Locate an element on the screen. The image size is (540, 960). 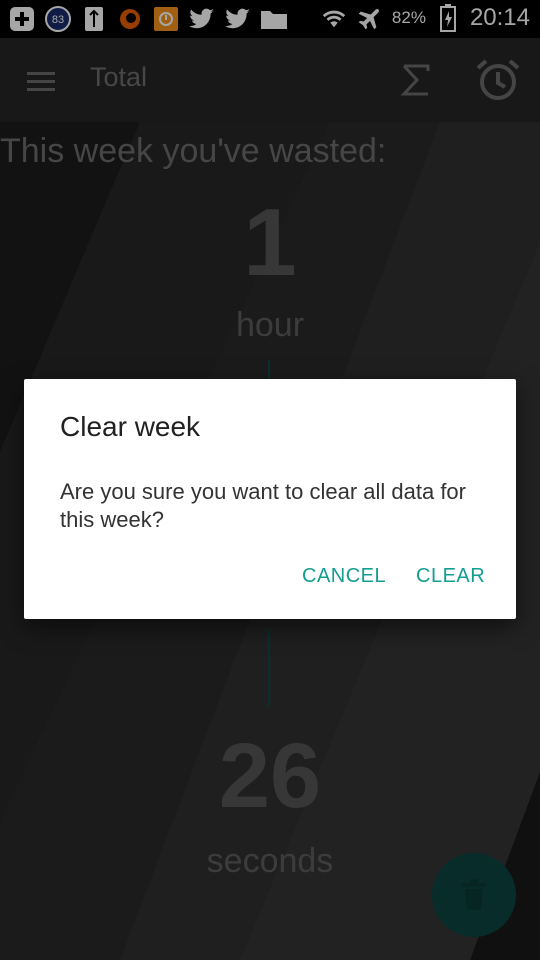
cancel-button: CANCEL is located at coordinates (344, 576).